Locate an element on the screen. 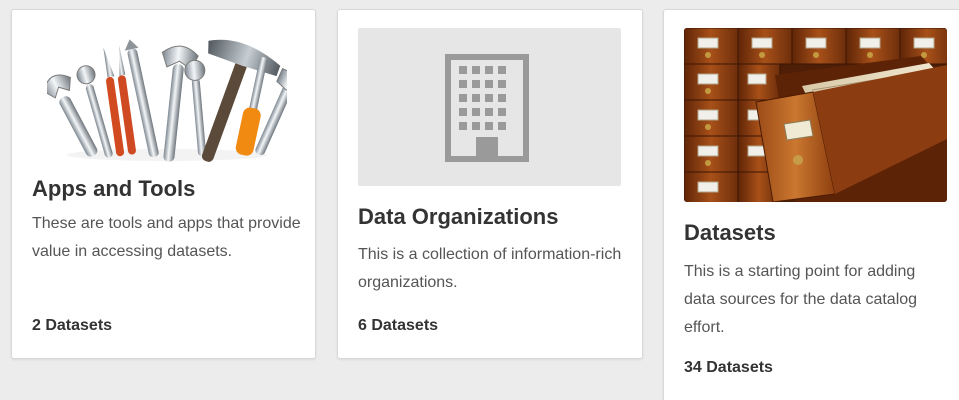 The width and height of the screenshot is (959, 400). dataset-count: 34 Datasets is located at coordinates (728, 367).